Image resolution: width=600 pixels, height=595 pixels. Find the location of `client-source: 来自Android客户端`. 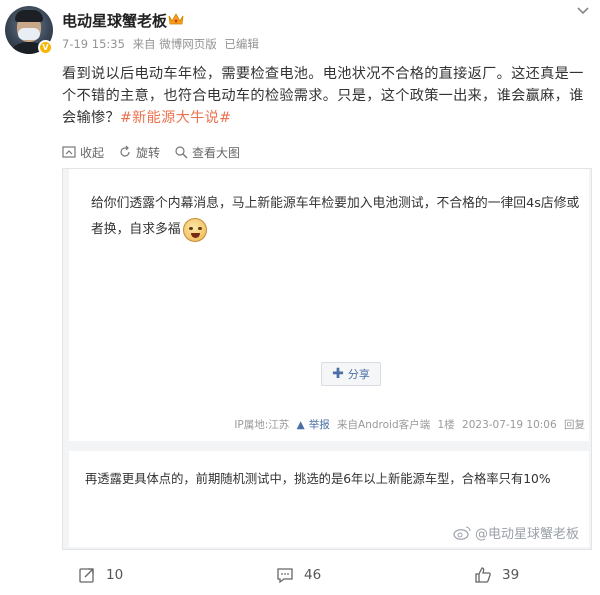

client-source: 来自Android客户端 is located at coordinates (384, 425).